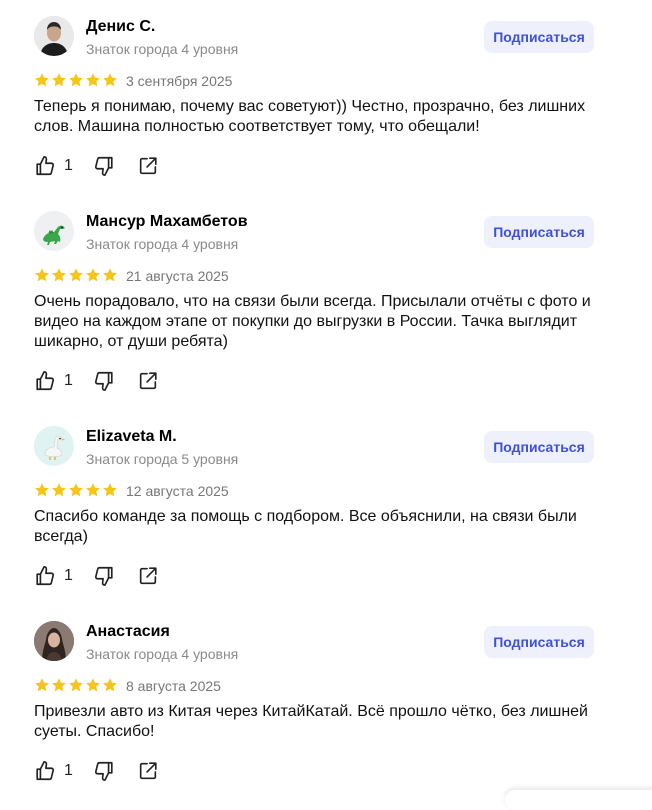  I want to click on reviewer-name: Elizaveta M., so click(131, 437).